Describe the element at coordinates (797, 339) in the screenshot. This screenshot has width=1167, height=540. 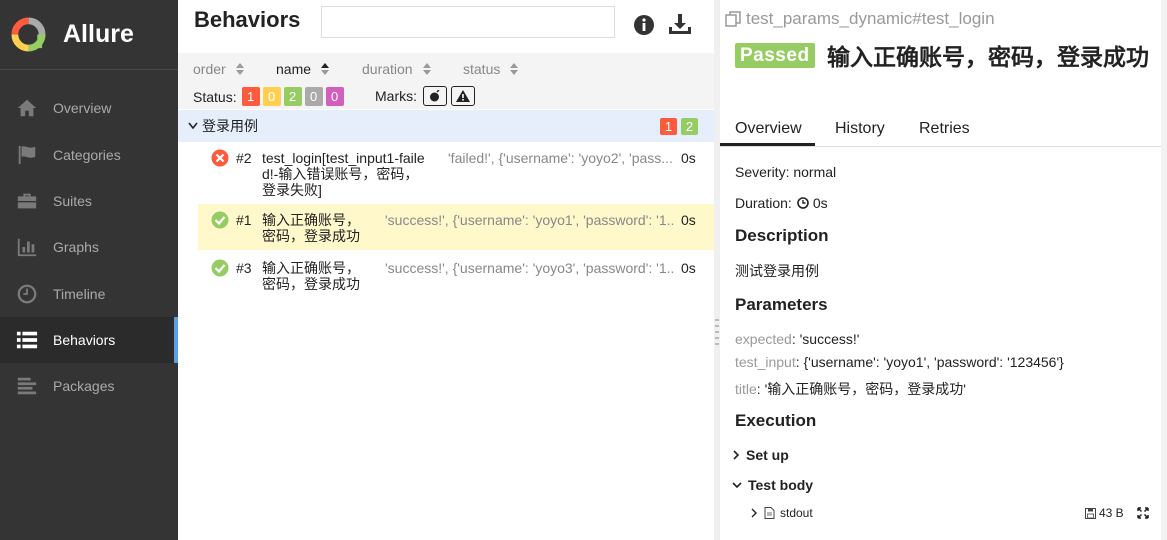
I see `parameter-row: expected: 'success!'` at that location.